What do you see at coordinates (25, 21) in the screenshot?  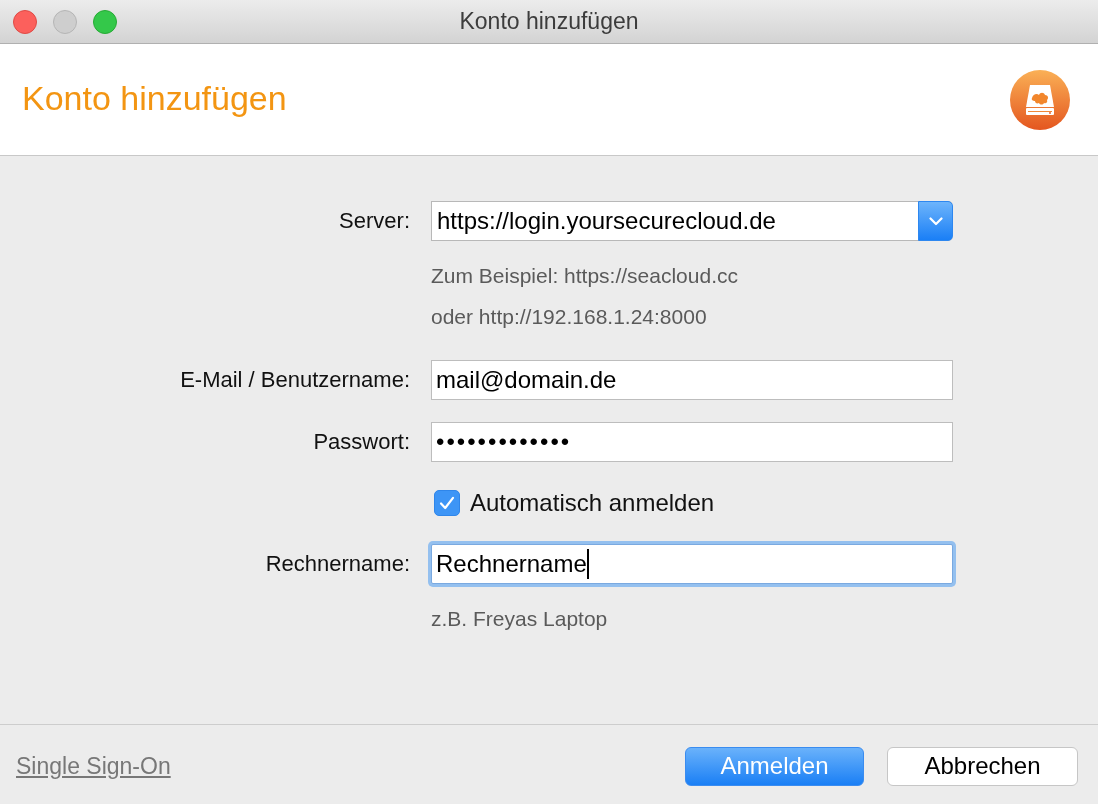 I see `close-window-icon` at bounding box center [25, 21].